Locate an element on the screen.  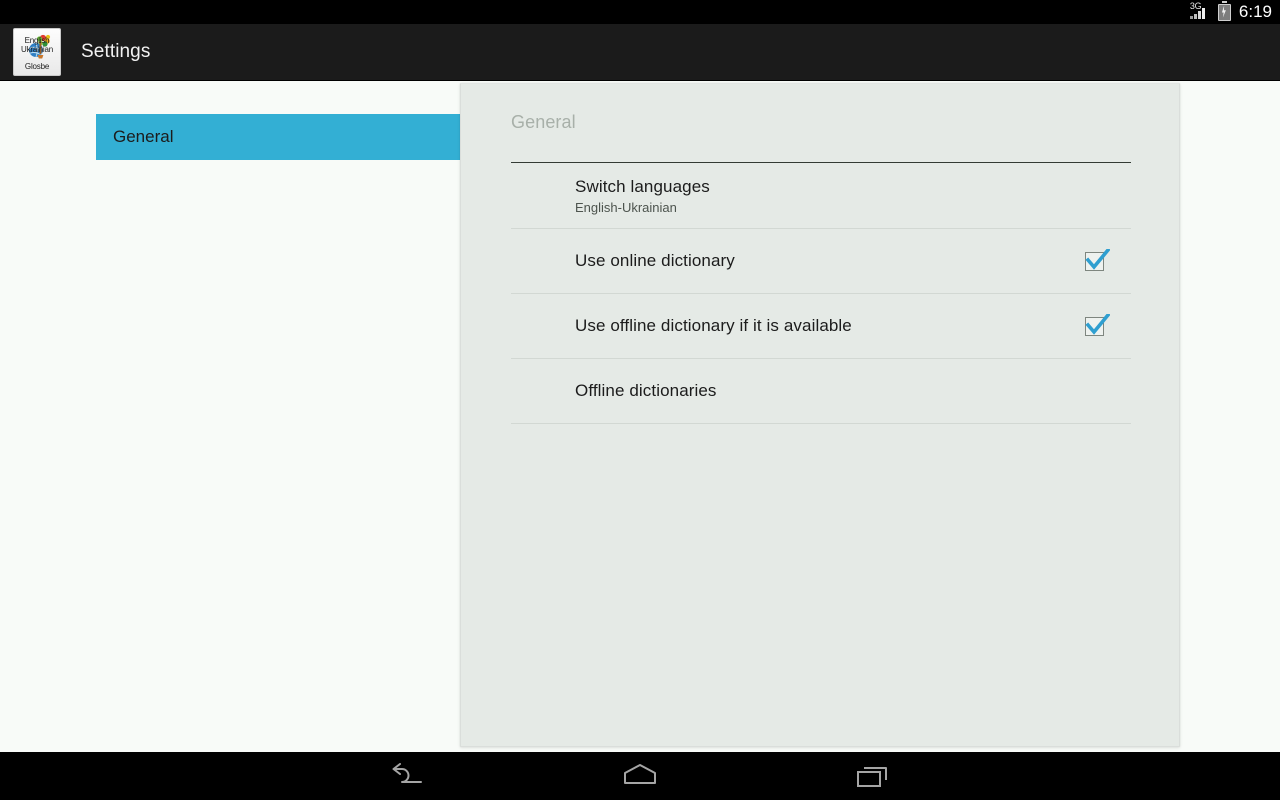
panel-header-title: General is located at coordinates (543, 122).